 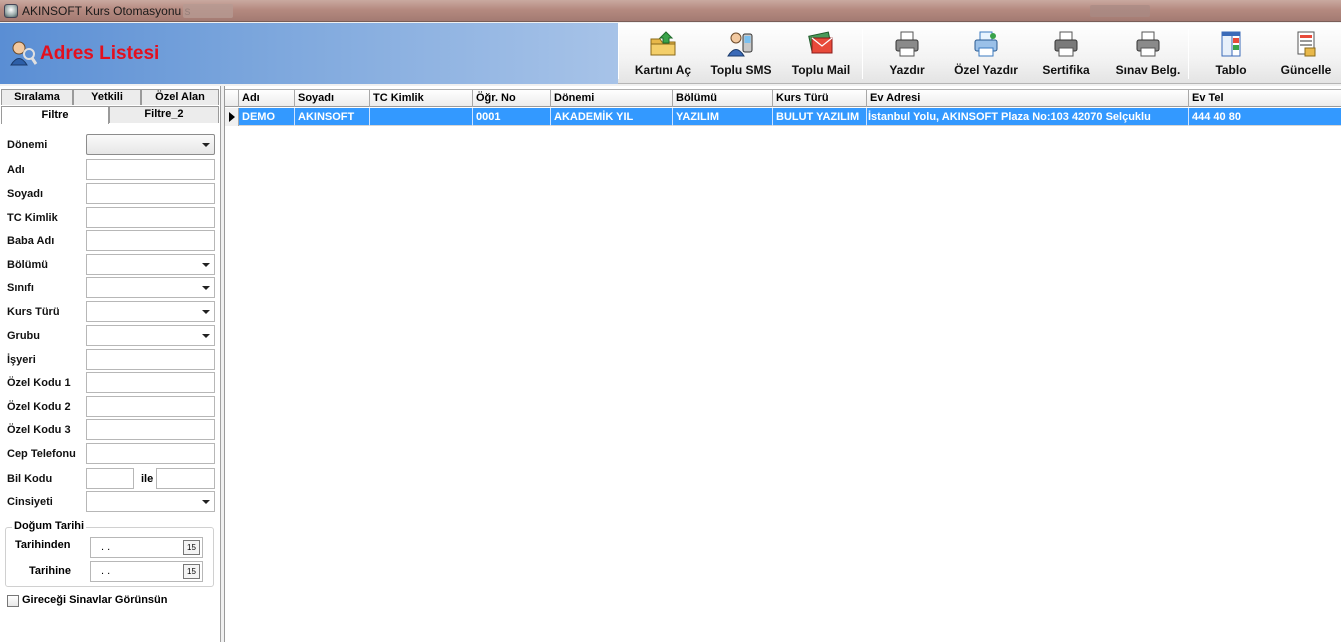 What do you see at coordinates (180, 97) in the screenshot?
I see `tab-special-field: Özel Alan` at bounding box center [180, 97].